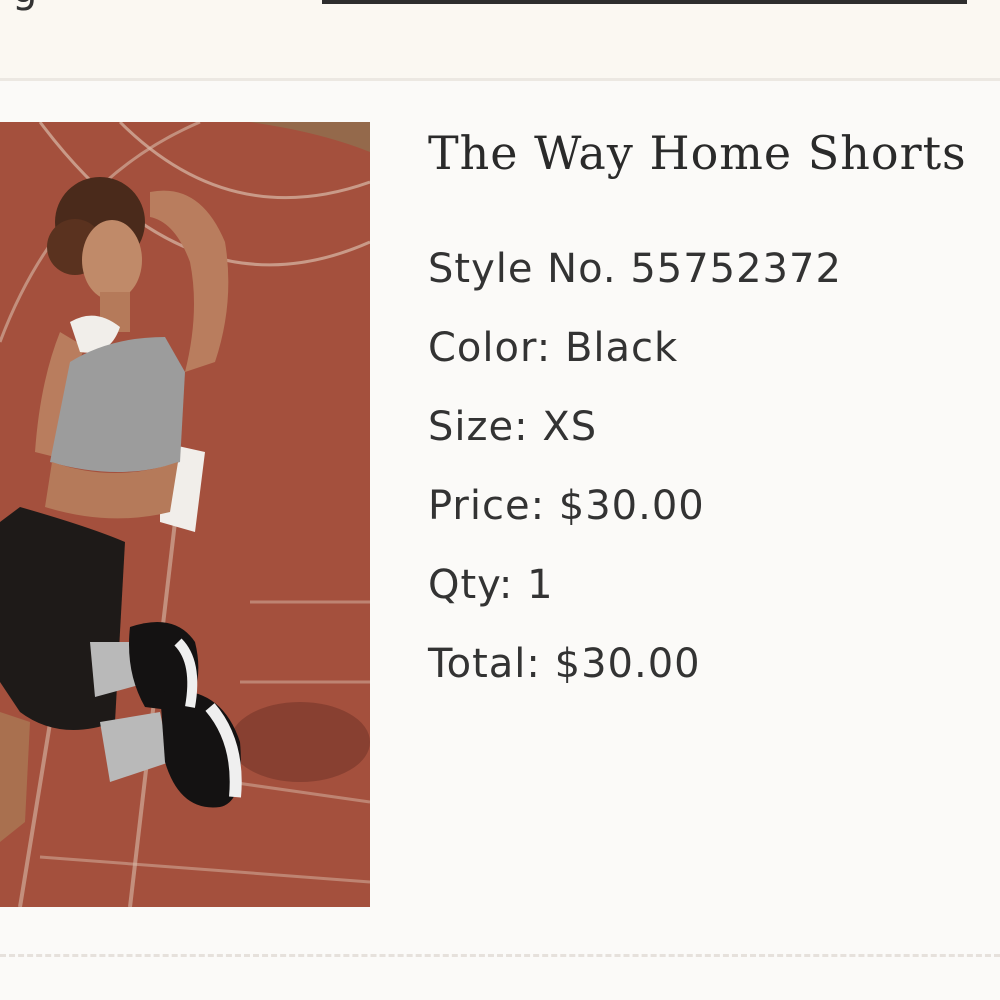  Describe the element at coordinates (540, 585) in the screenshot. I see `qty-value: 1` at that location.